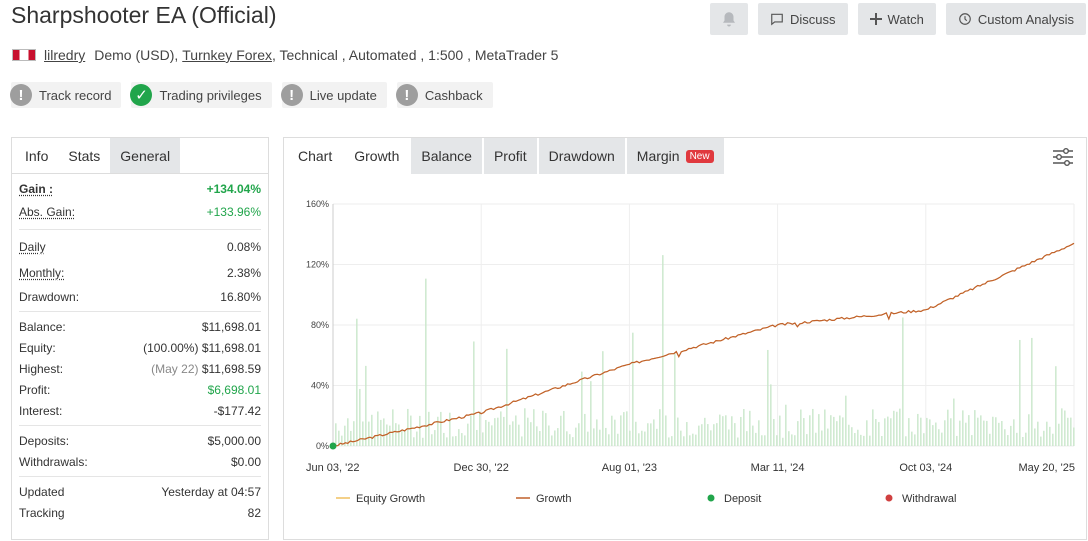 The image size is (1088, 541). I want to click on tab-balance: Balance, so click(446, 156).